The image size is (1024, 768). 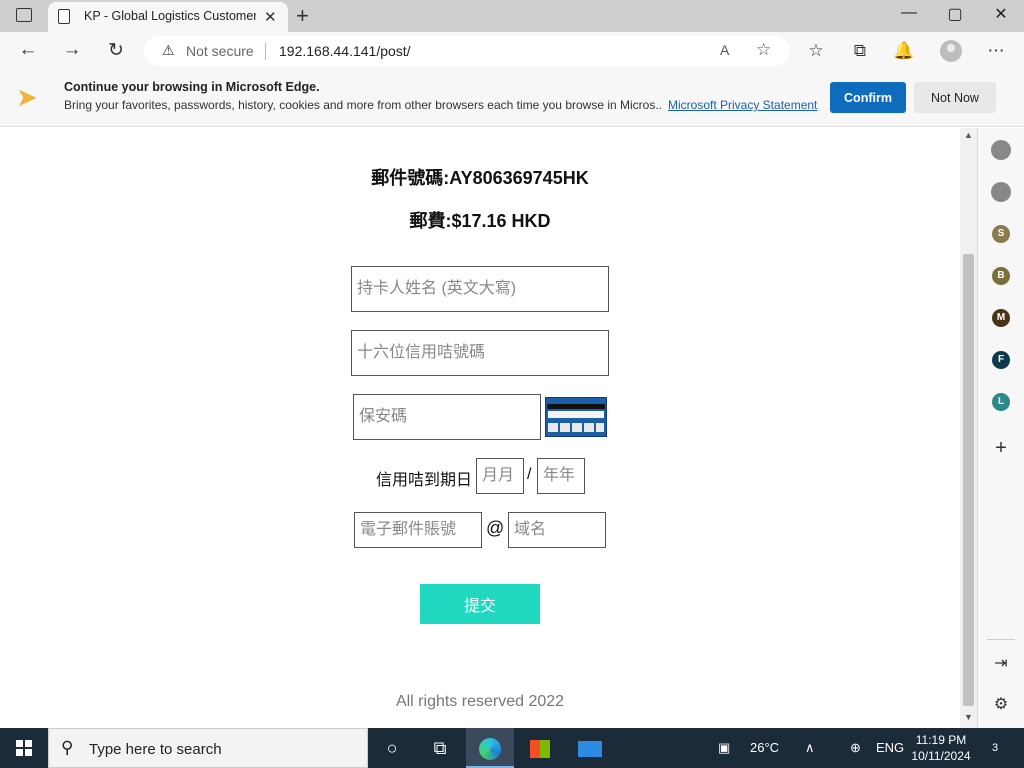 I want to click on notifications-icon: 🔔, so click(x=904, y=51).